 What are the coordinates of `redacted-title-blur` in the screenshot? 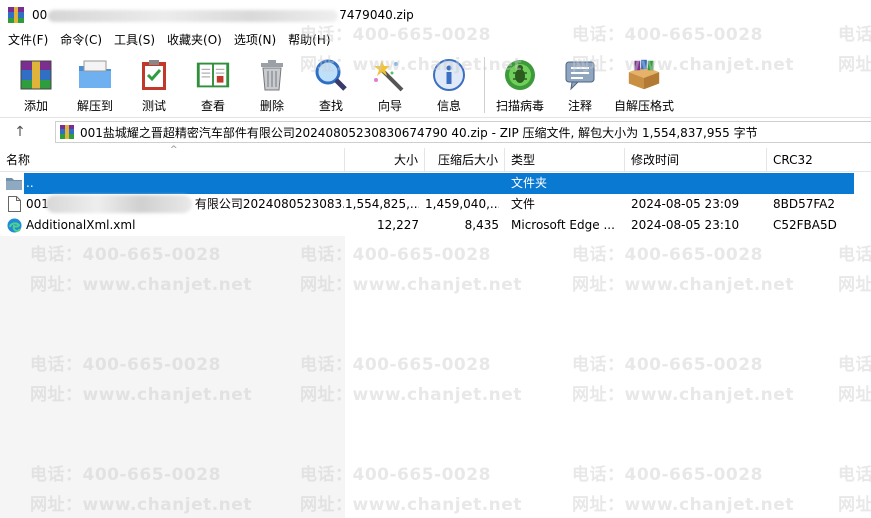 It's located at (193, 15).